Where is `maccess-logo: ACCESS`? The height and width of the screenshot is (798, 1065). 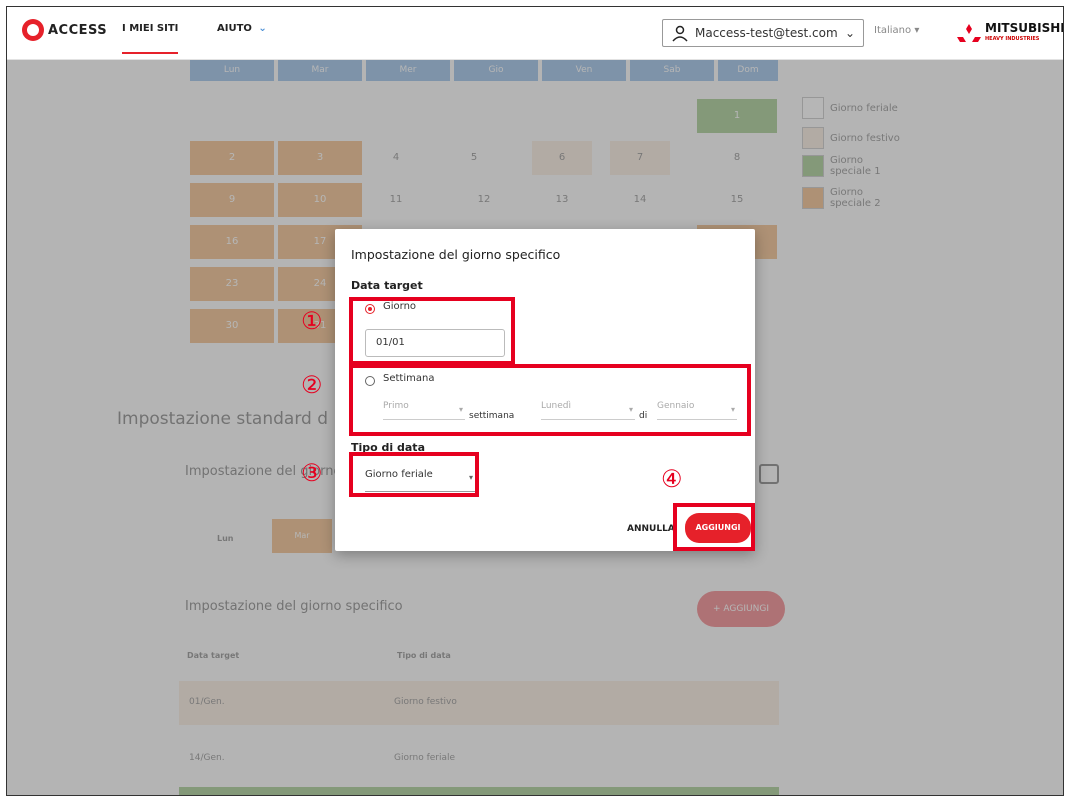
maccess-logo: ACCESS is located at coordinates (64, 30).